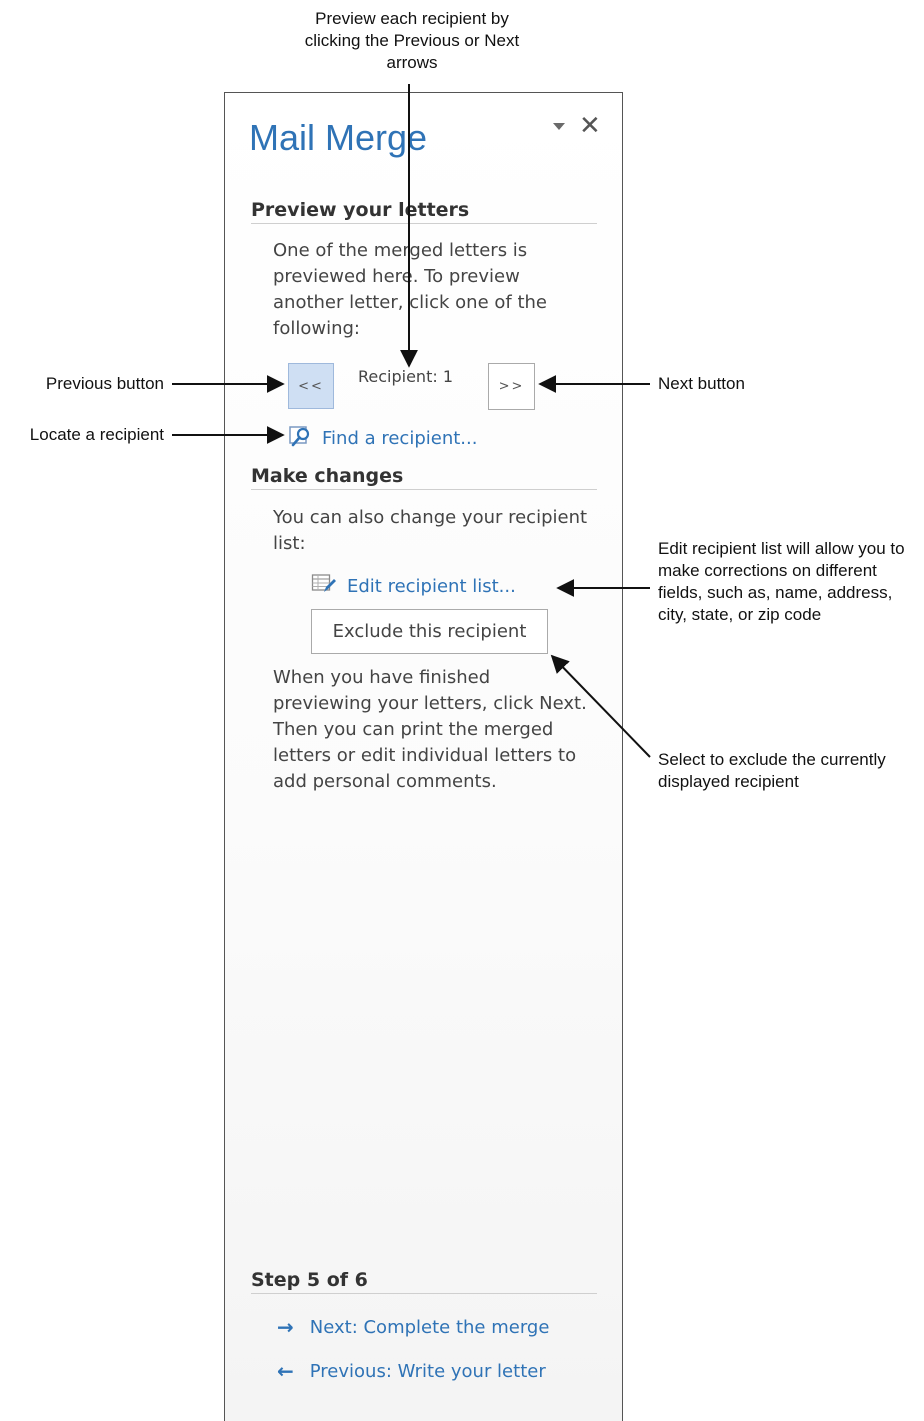 The image size is (924, 1421). I want to click on make-changes-description: You can also change your recipient list:, so click(430, 530).